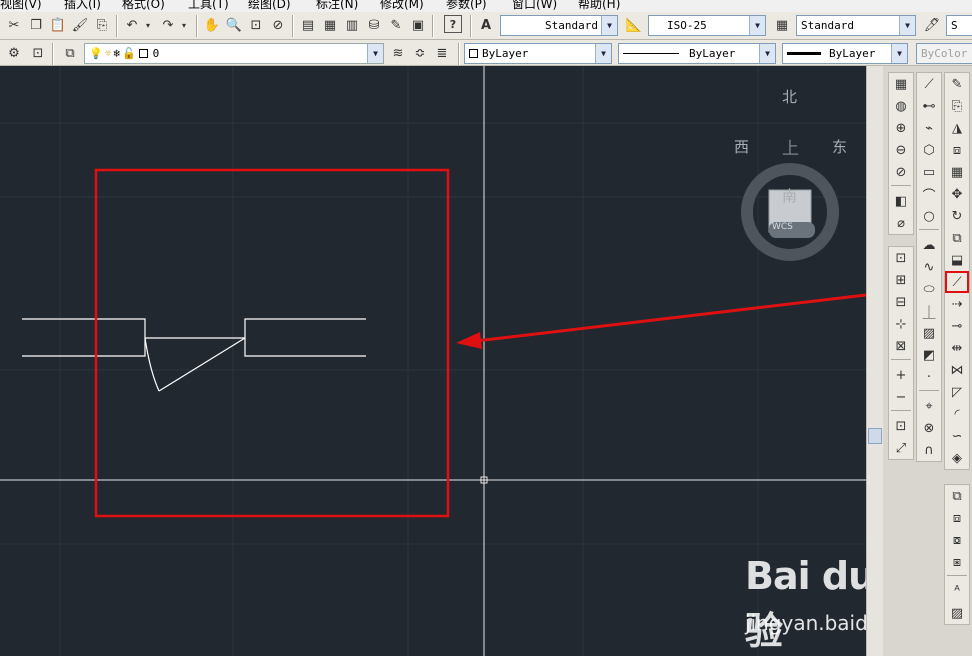  Describe the element at coordinates (929, 194) in the screenshot. I see `arc-icon: ⌒` at that location.